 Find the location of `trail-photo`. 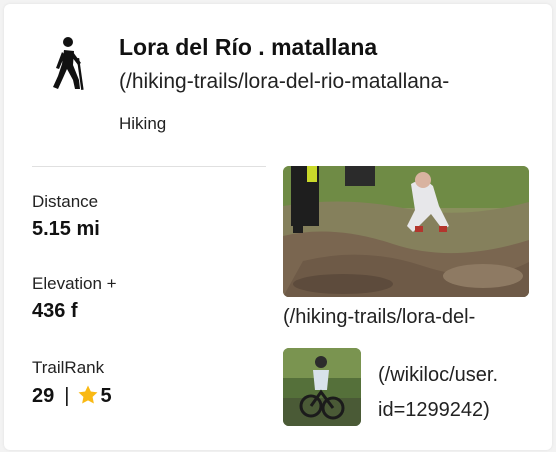

trail-photo is located at coordinates (406, 231).